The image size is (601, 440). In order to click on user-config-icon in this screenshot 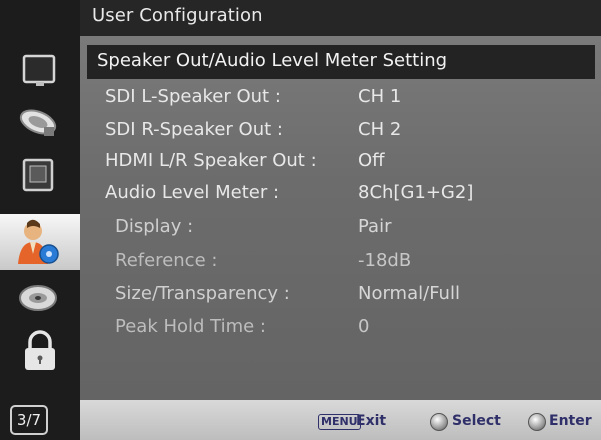, I will do `click(40, 242)`.